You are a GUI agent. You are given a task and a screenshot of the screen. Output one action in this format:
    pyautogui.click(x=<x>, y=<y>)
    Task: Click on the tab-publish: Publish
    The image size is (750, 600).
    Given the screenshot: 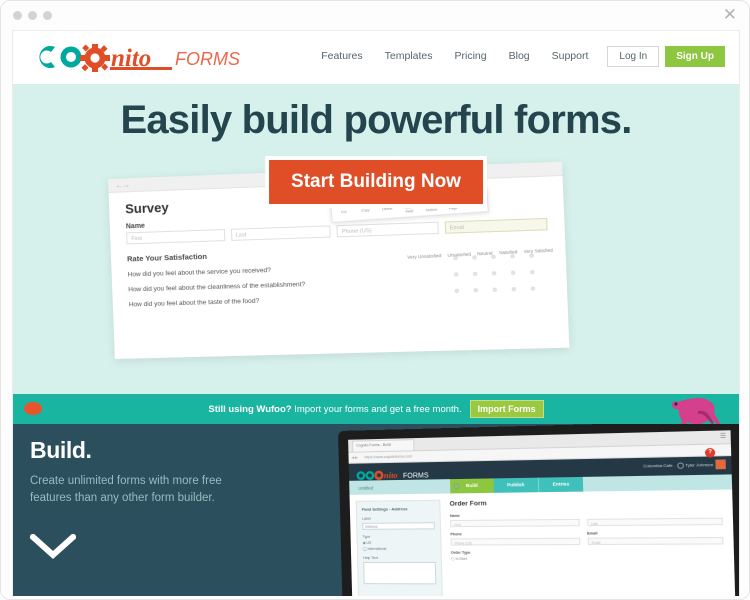 What is the action you would take?
    pyautogui.click(x=516, y=485)
    